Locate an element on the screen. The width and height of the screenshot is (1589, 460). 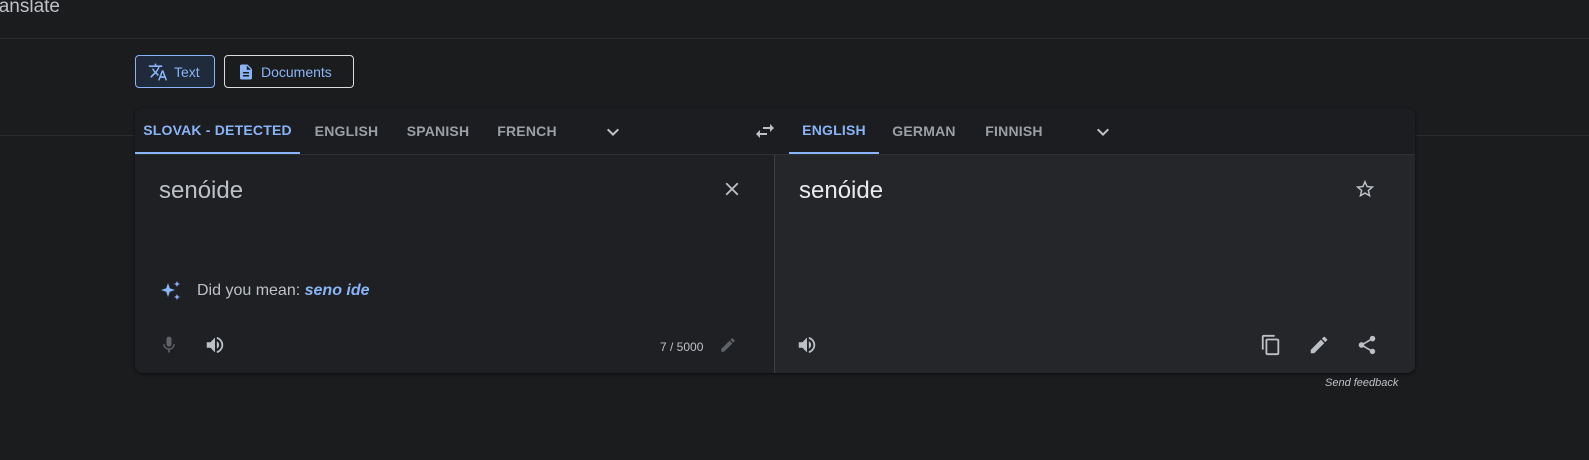
app-title: Google Translate is located at coordinates (30, 8).